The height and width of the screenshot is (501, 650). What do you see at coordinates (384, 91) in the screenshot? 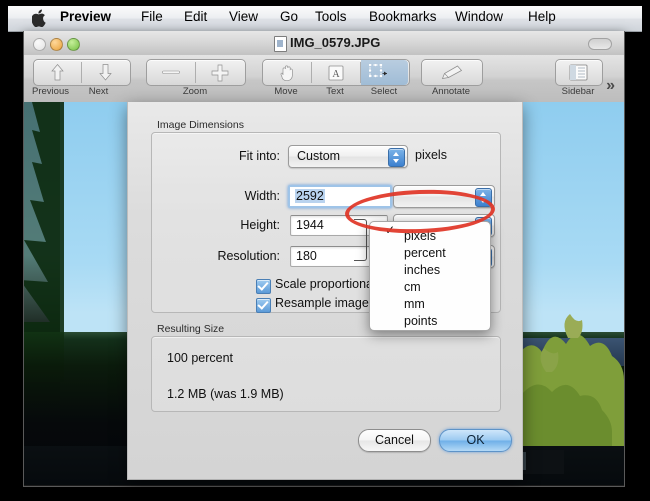
I see `select-tool-label: Select` at bounding box center [384, 91].